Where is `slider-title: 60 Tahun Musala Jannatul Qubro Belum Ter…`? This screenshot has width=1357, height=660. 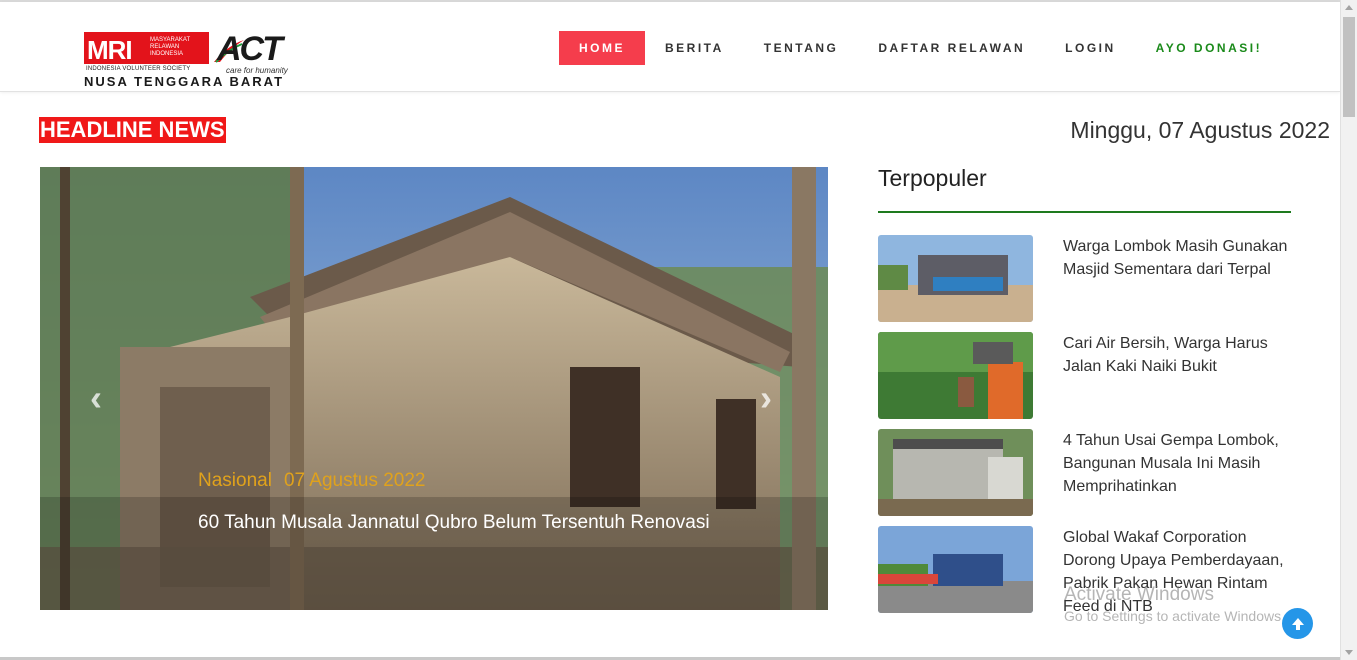
slider-title: 60 Tahun Musala Jannatul Qubro Belum Ter… is located at coordinates (458, 523).